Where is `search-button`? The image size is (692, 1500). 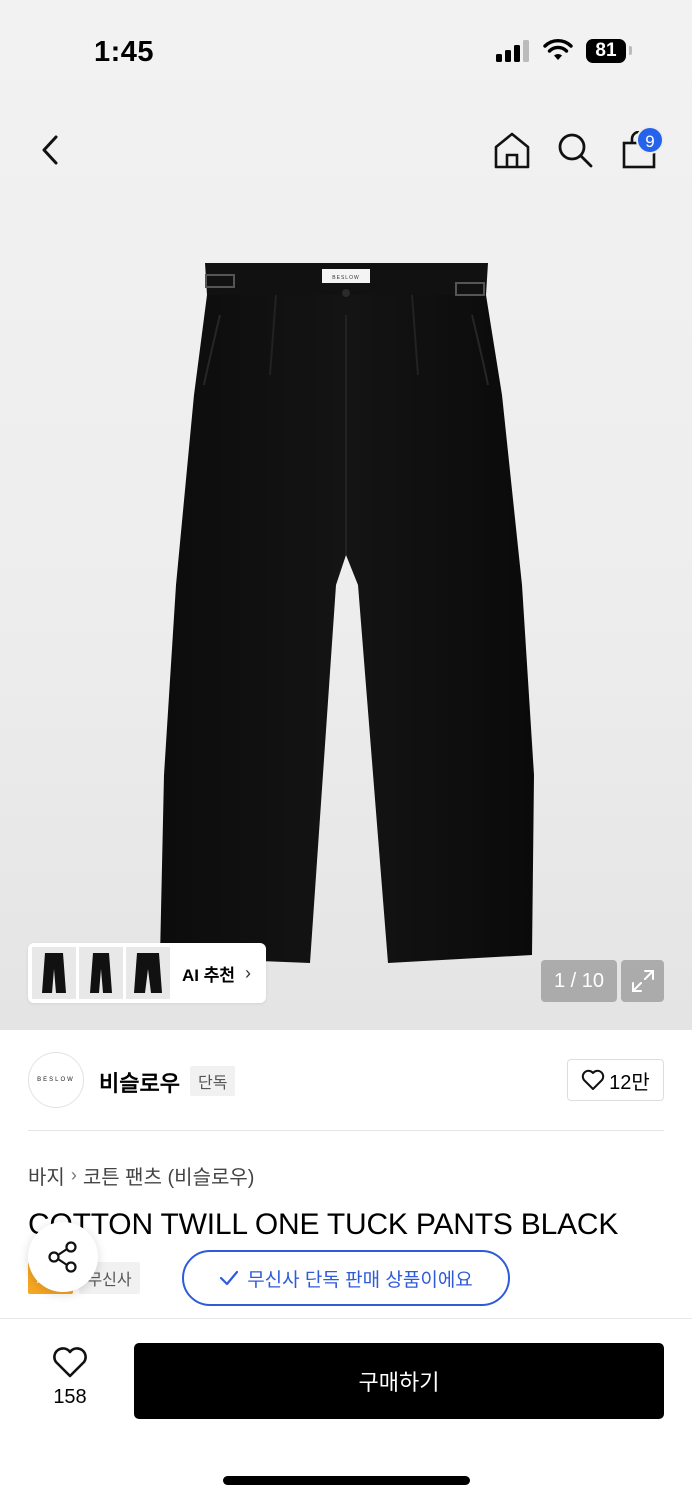 search-button is located at coordinates (575, 150).